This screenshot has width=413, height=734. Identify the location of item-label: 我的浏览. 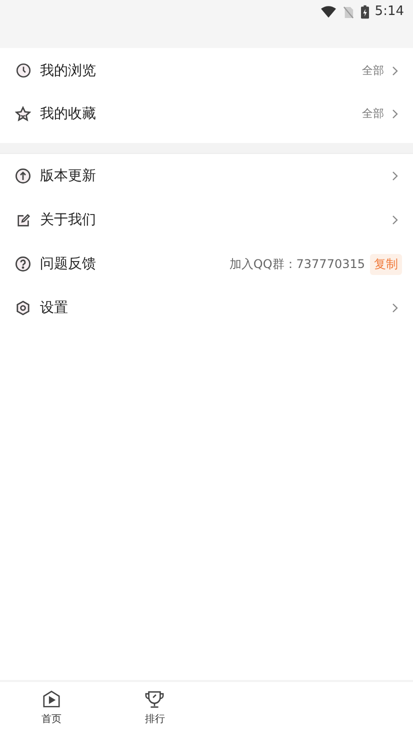
(68, 71).